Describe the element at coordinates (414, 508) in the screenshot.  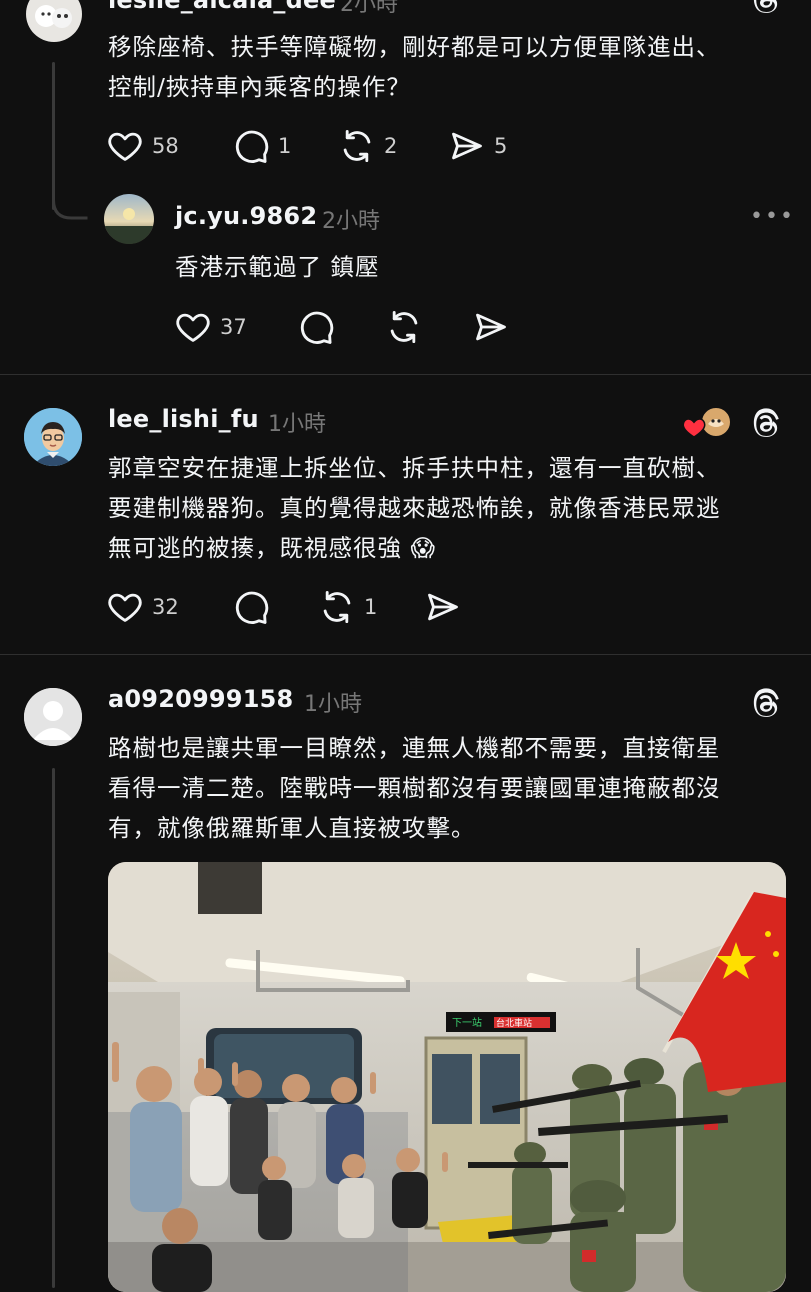
I see `post-2-text-line-2: 要建制機器狗。真的覺得越來越恐怖誒，就像香港民眾逃` at that location.